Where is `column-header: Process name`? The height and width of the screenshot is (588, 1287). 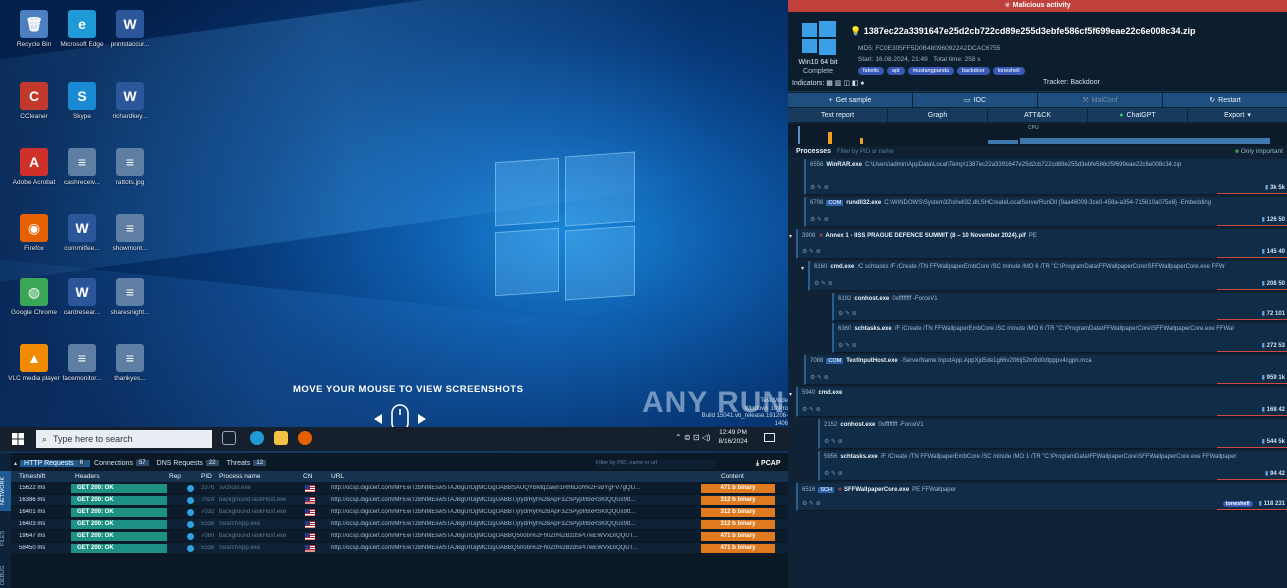 column-header: Process name is located at coordinates (240, 476).